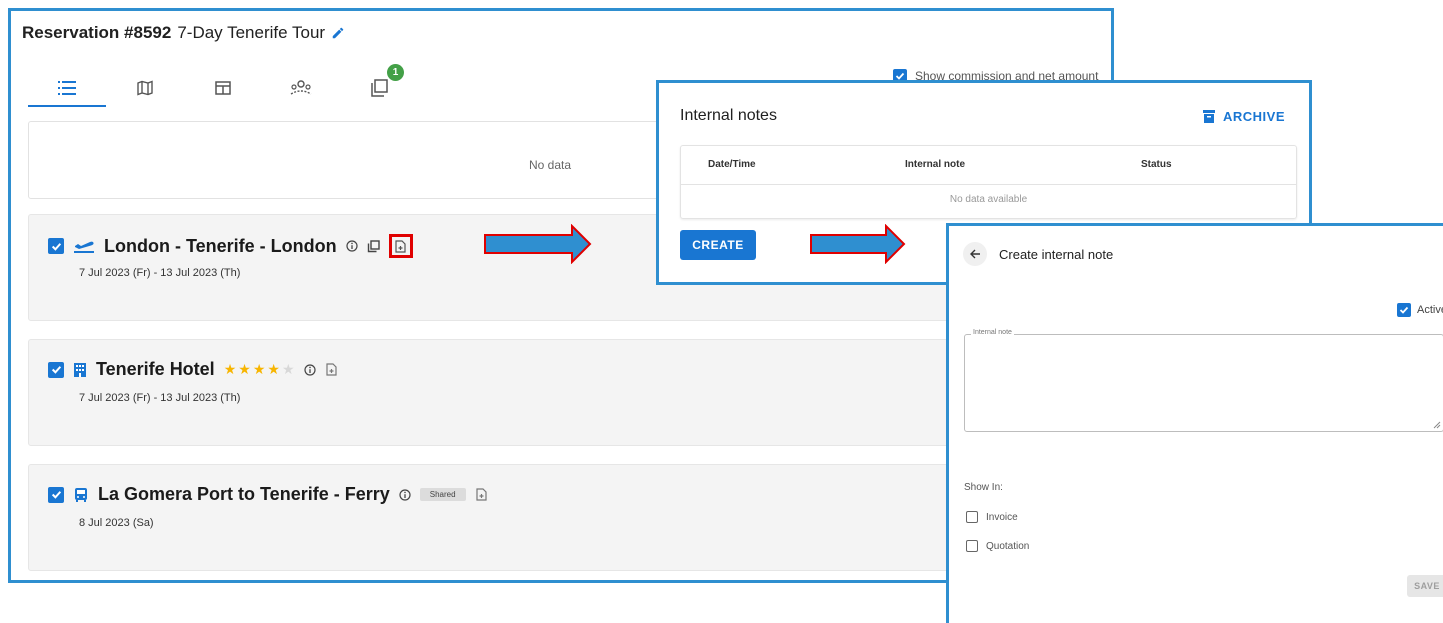 Image resolution: width=1443 pixels, height=623 pixels. What do you see at coordinates (97, 32) in the screenshot?
I see `reservation-number: Reservation #8592` at bounding box center [97, 32].